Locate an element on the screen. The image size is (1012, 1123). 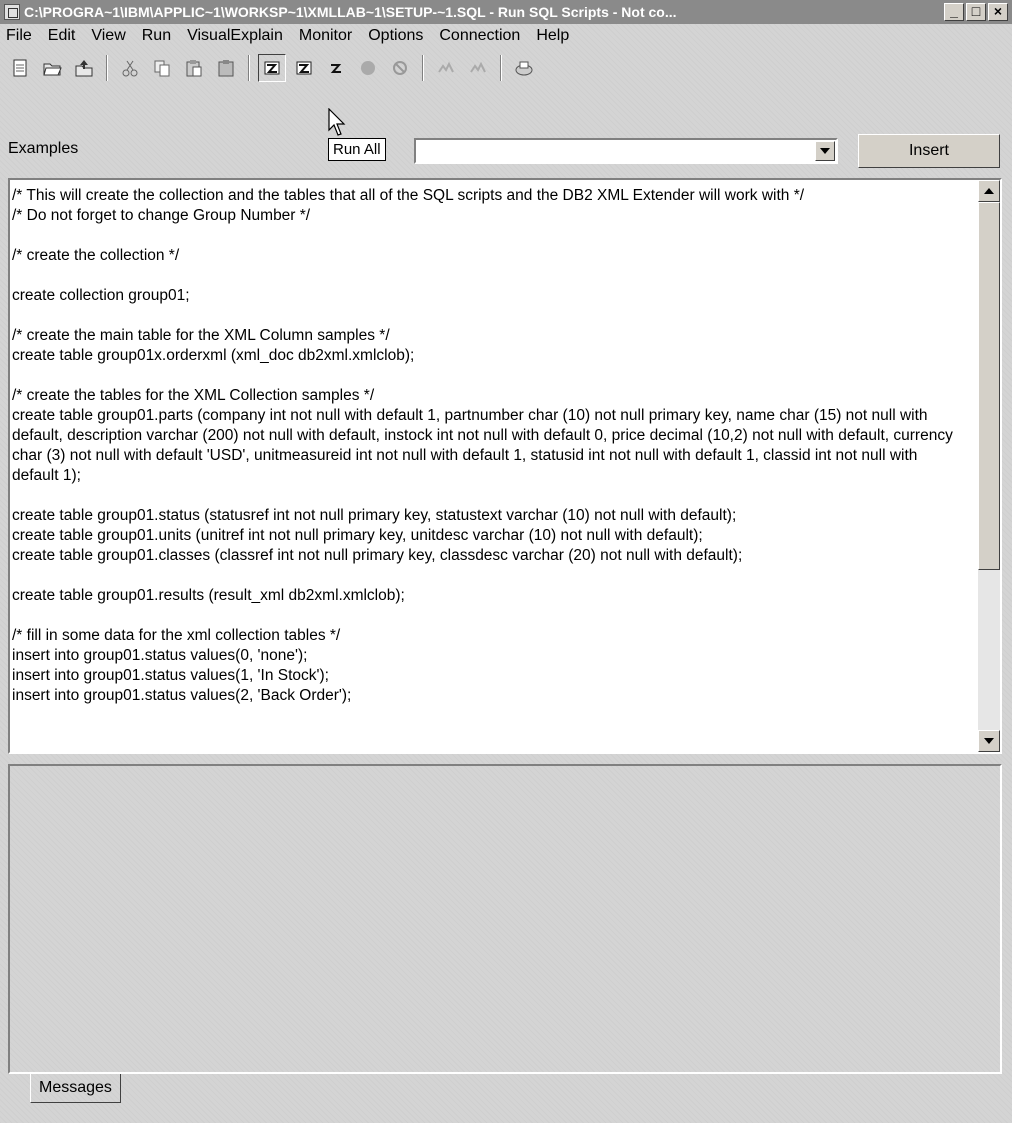
mouse-pointer-icon is located at coordinates (337, 122).